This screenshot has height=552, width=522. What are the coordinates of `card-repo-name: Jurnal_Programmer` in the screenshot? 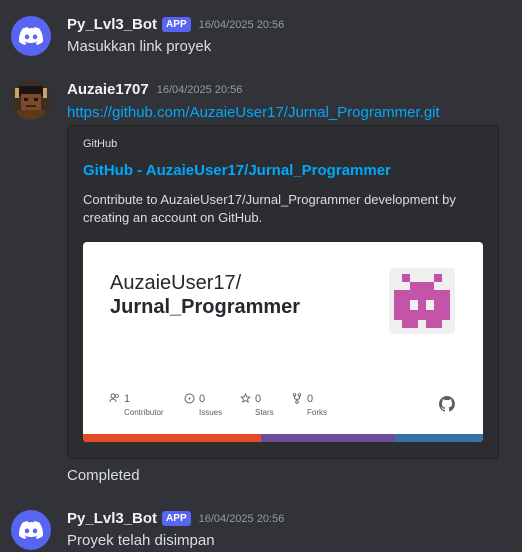 It's located at (205, 307).